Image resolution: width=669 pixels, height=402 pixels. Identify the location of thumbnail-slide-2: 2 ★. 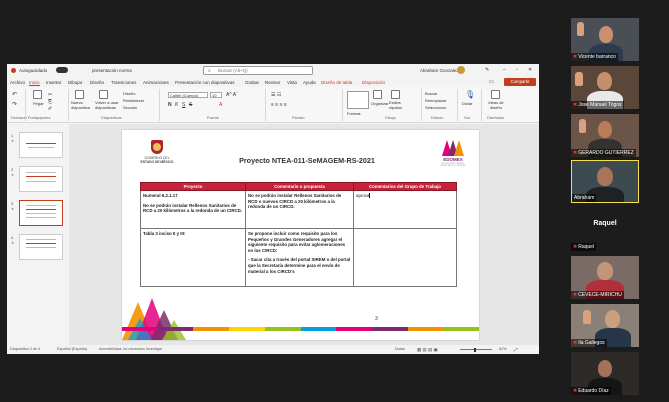
(37, 179).